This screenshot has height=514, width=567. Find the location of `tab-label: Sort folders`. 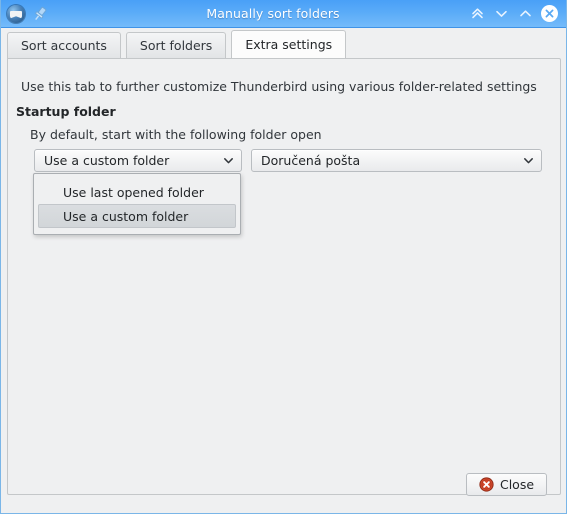

tab-label: Sort folders is located at coordinates (176, 45).